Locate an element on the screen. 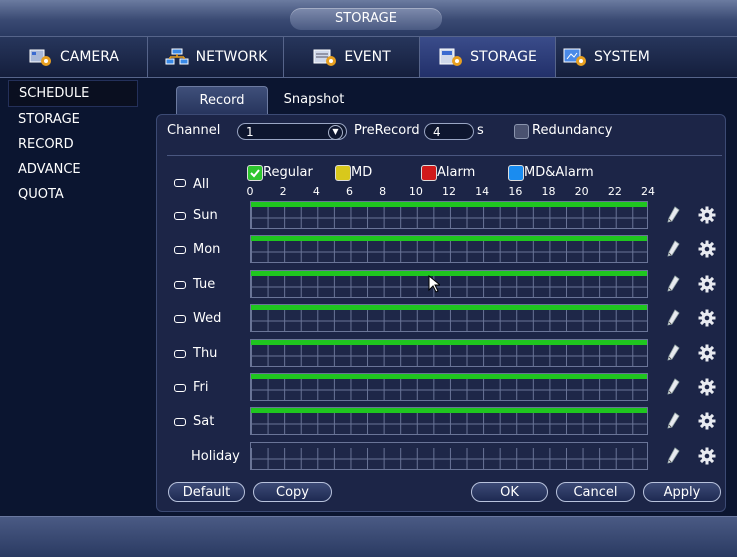  subtab-snapshot: Snapshot is located at coordinates (314, 100).